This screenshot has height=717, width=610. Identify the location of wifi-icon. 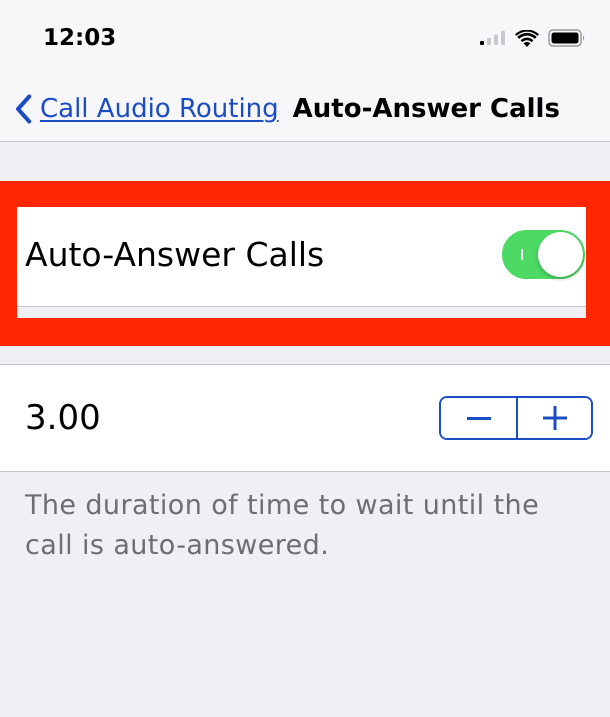
(527, 38).